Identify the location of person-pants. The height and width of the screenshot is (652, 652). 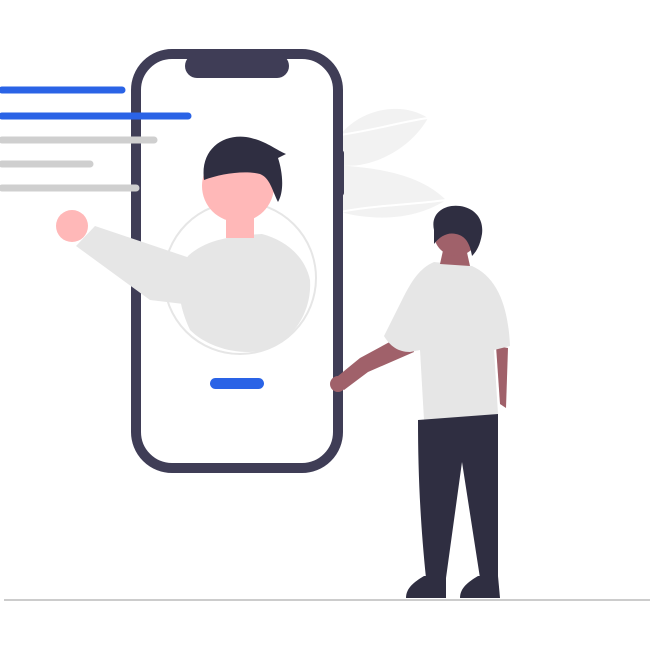
(458, 496).